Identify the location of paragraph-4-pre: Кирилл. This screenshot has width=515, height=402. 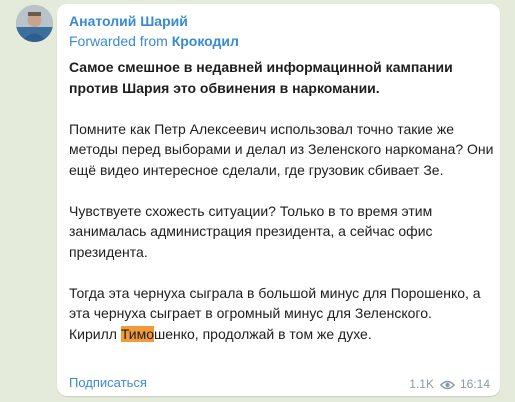
(95, 333).